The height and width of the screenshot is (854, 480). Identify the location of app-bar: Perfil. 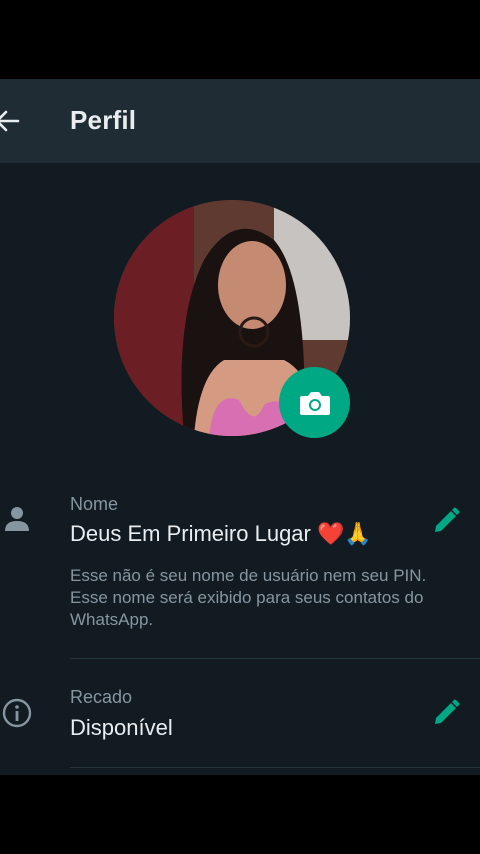
(240, 121).